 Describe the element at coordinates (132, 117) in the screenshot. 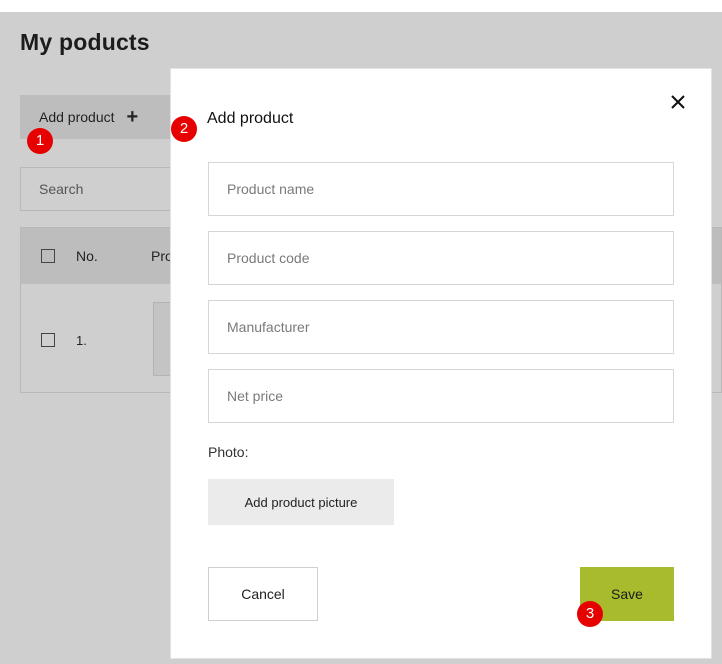

I see `plus-icon: +` at that location.